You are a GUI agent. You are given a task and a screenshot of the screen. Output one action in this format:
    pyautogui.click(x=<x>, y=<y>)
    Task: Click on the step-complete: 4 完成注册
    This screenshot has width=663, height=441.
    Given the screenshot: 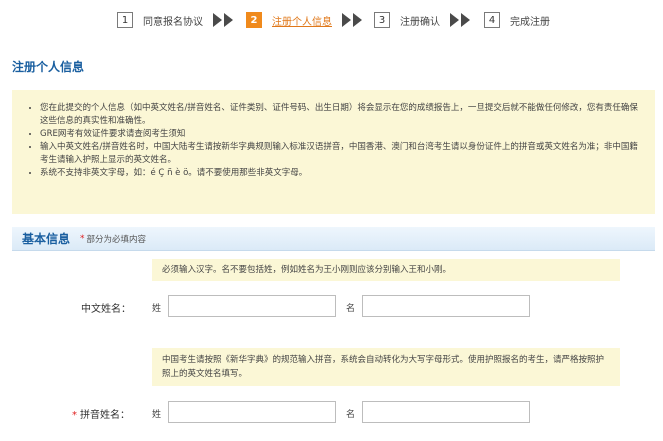 What is the action you would take?
    pyautogui.click(x=517, y=20)
    